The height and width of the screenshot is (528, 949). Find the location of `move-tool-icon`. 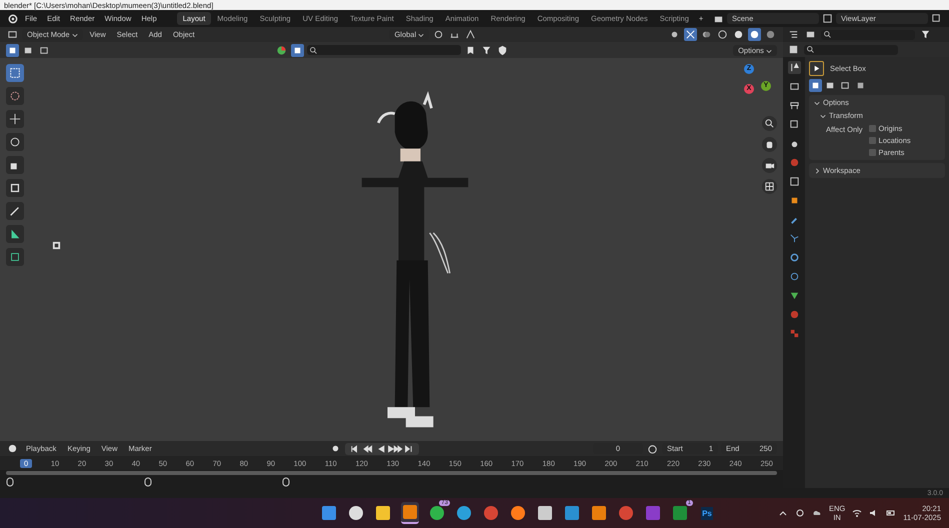

move-tool-icon is located at coordinates (15, 119).